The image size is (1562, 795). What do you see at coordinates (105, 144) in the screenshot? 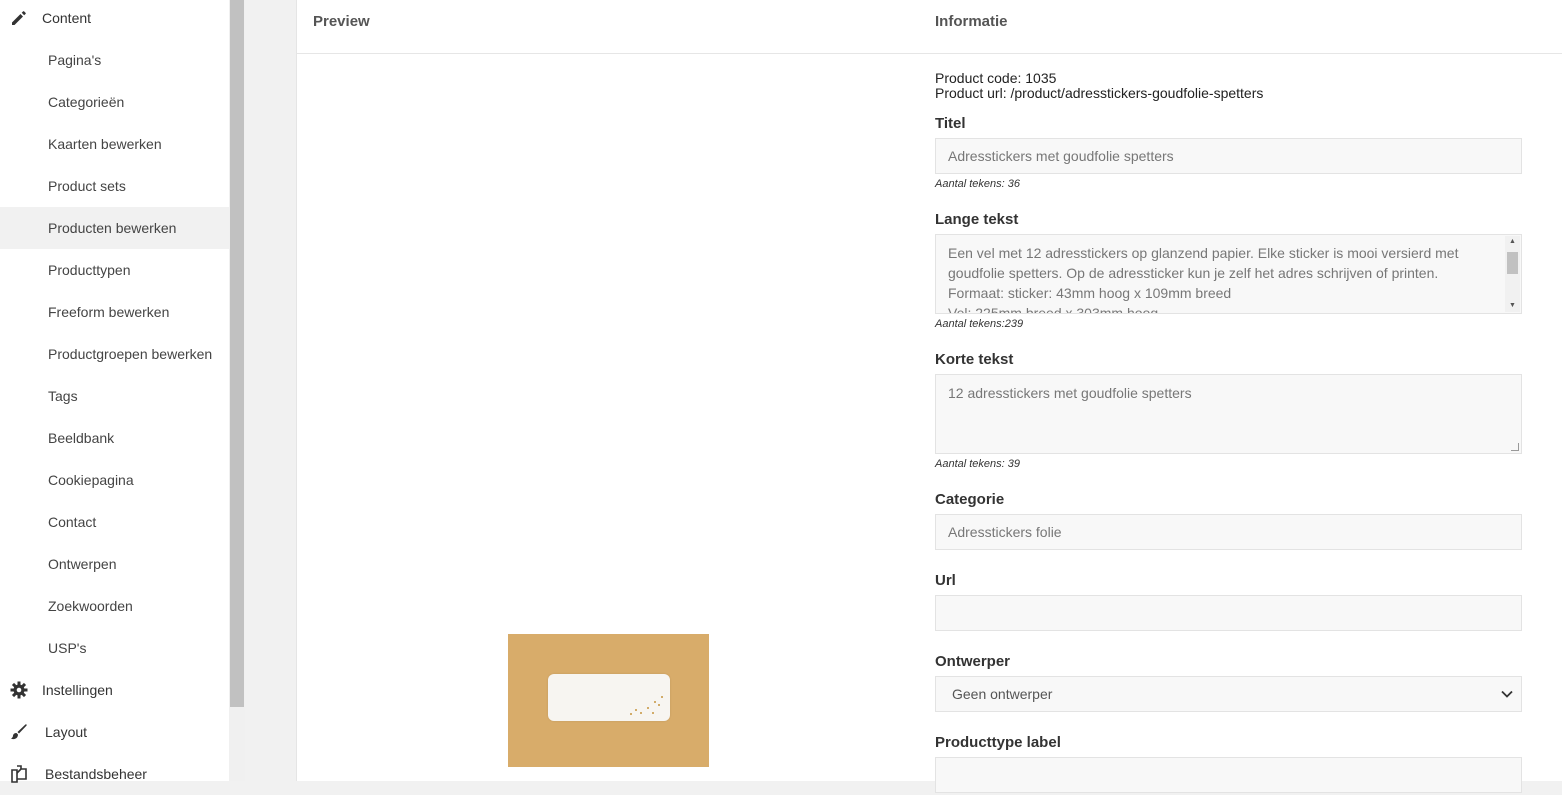
I see `sidebar-item-label: Kaarten bewerken` at bounding box center [105, 144].